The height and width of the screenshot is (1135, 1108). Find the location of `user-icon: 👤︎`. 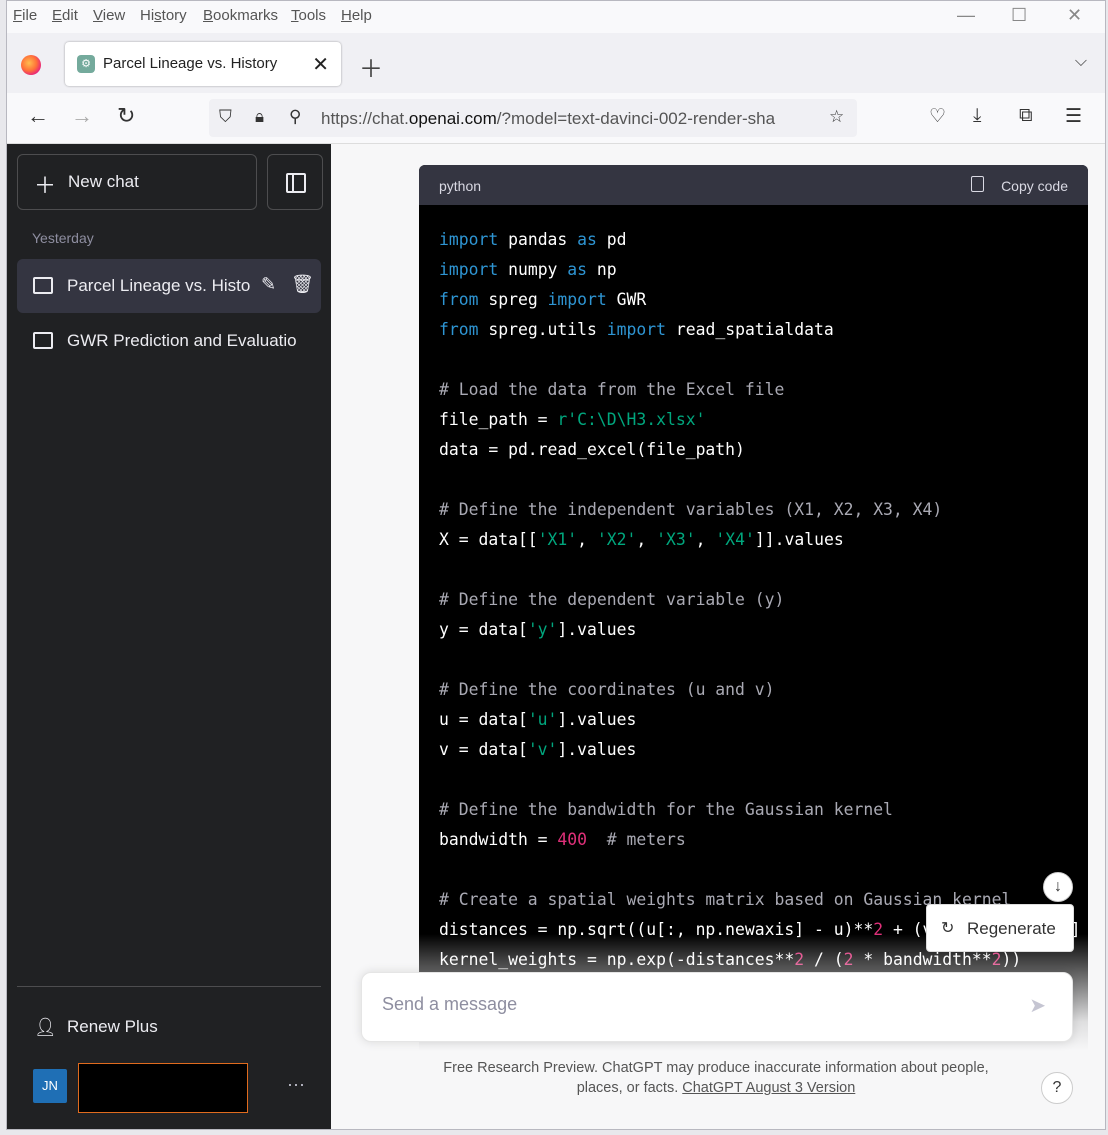

user-icon: 👤︎ is located at coordinates (45, 1027).